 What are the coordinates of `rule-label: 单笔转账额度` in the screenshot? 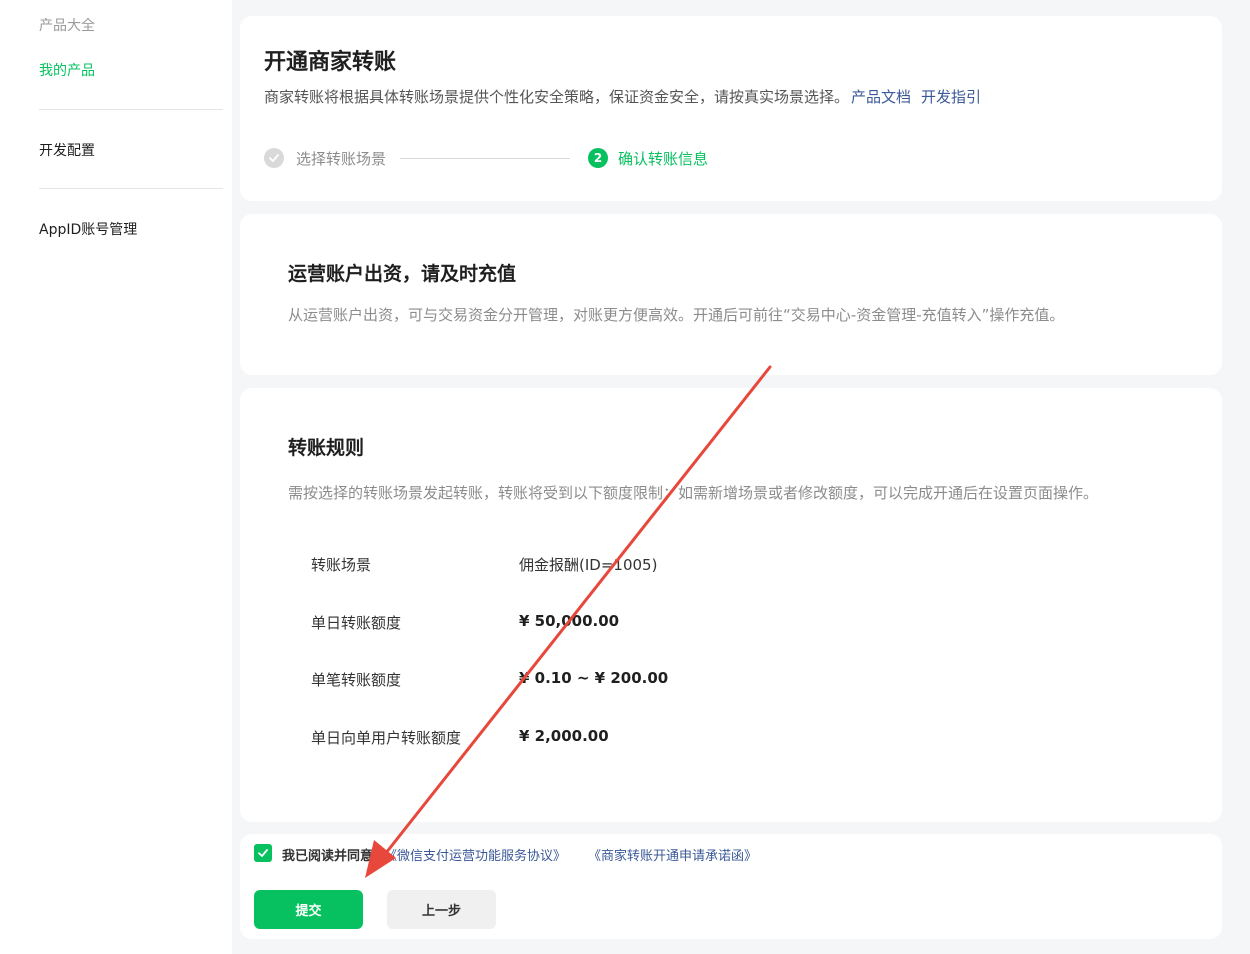 It's located at (356, 680).